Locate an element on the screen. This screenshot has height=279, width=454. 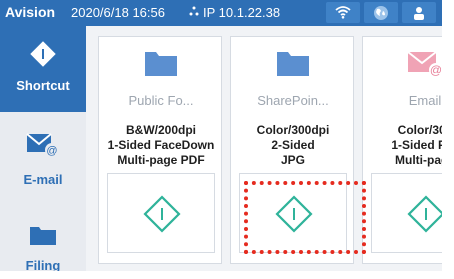
sidebar-item-label: Filing is located at coordinates (43, 264).